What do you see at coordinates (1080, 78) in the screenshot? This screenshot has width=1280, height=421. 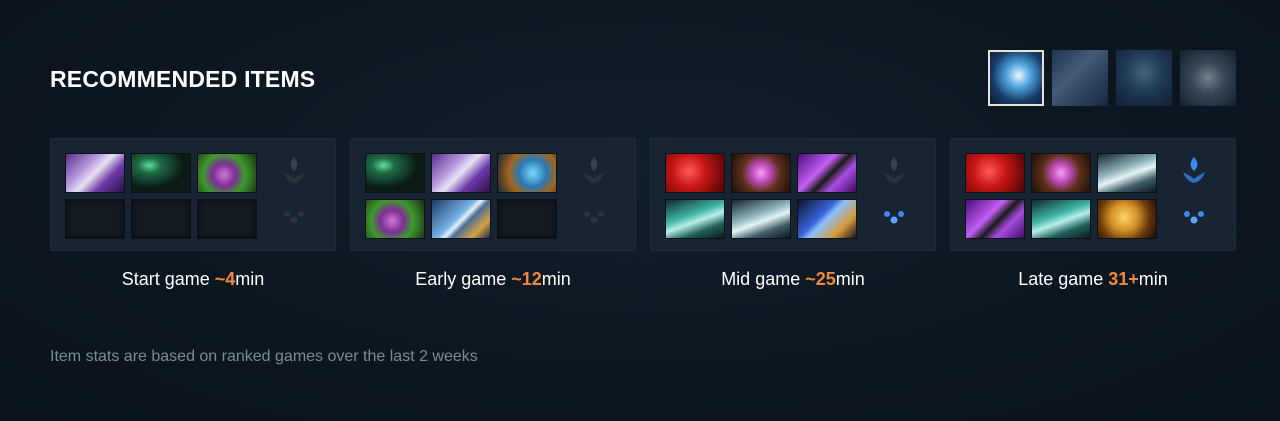 I see `ability-2-button` at bounding box center [1080, 78].